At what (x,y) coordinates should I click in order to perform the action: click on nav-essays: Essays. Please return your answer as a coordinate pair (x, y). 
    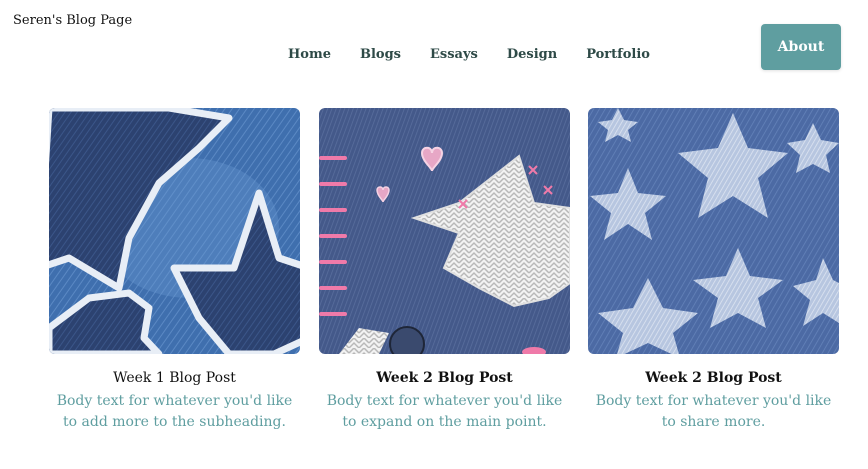
    Looking at the image, I should click on (454, 54).